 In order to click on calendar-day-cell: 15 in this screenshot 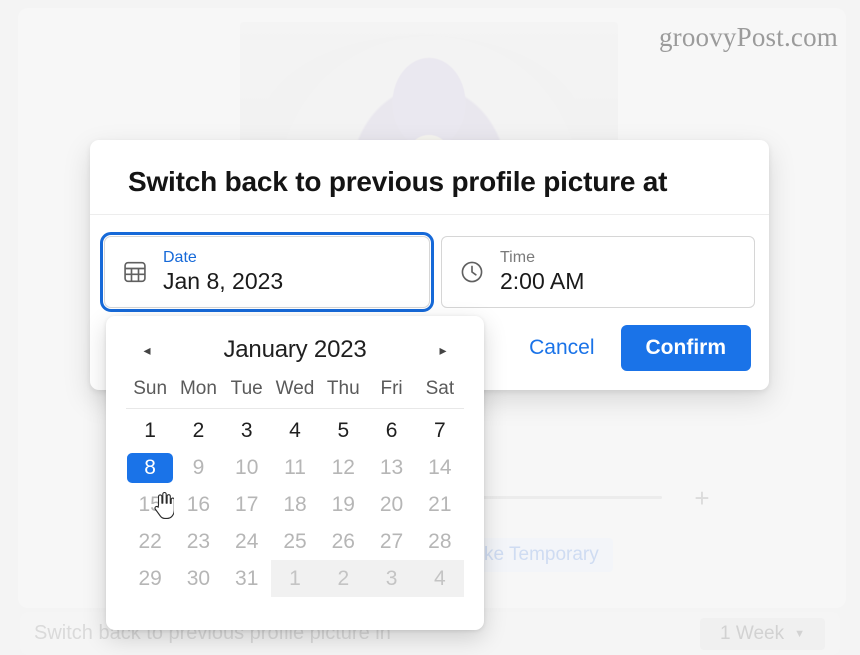, I will do `click(150, 504)`.